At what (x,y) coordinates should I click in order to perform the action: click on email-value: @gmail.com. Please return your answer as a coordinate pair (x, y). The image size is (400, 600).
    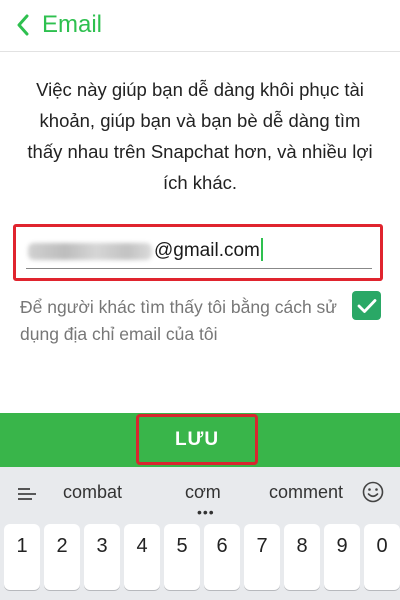
    Looking at the image, I should click on (208, 251).